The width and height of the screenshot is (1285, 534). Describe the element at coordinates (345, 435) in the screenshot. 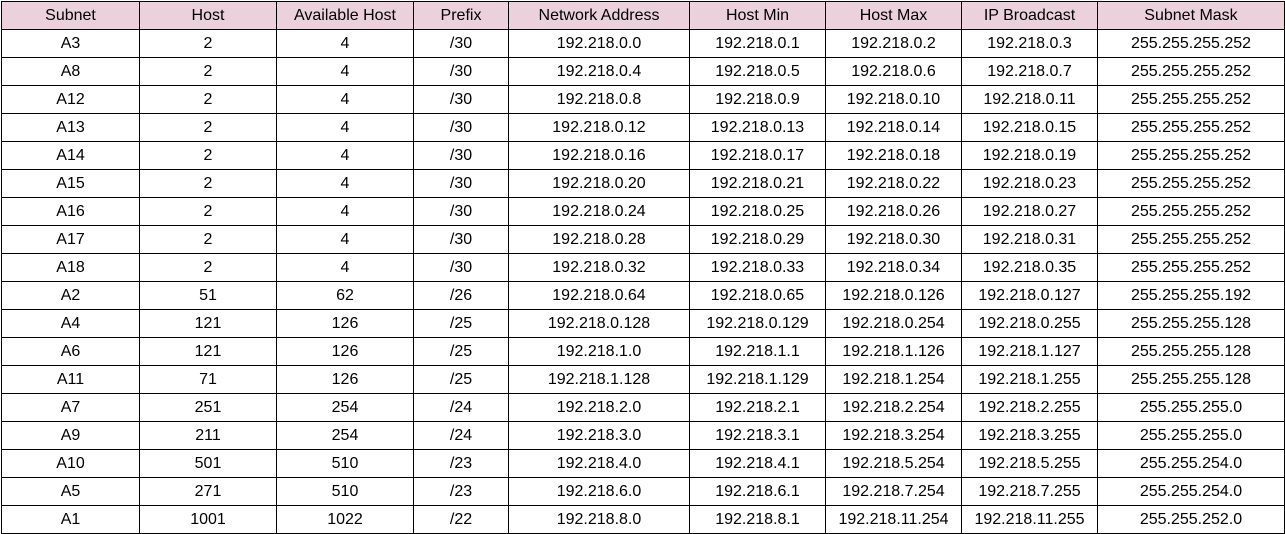

I see `cell-available-host: 254` at that location.